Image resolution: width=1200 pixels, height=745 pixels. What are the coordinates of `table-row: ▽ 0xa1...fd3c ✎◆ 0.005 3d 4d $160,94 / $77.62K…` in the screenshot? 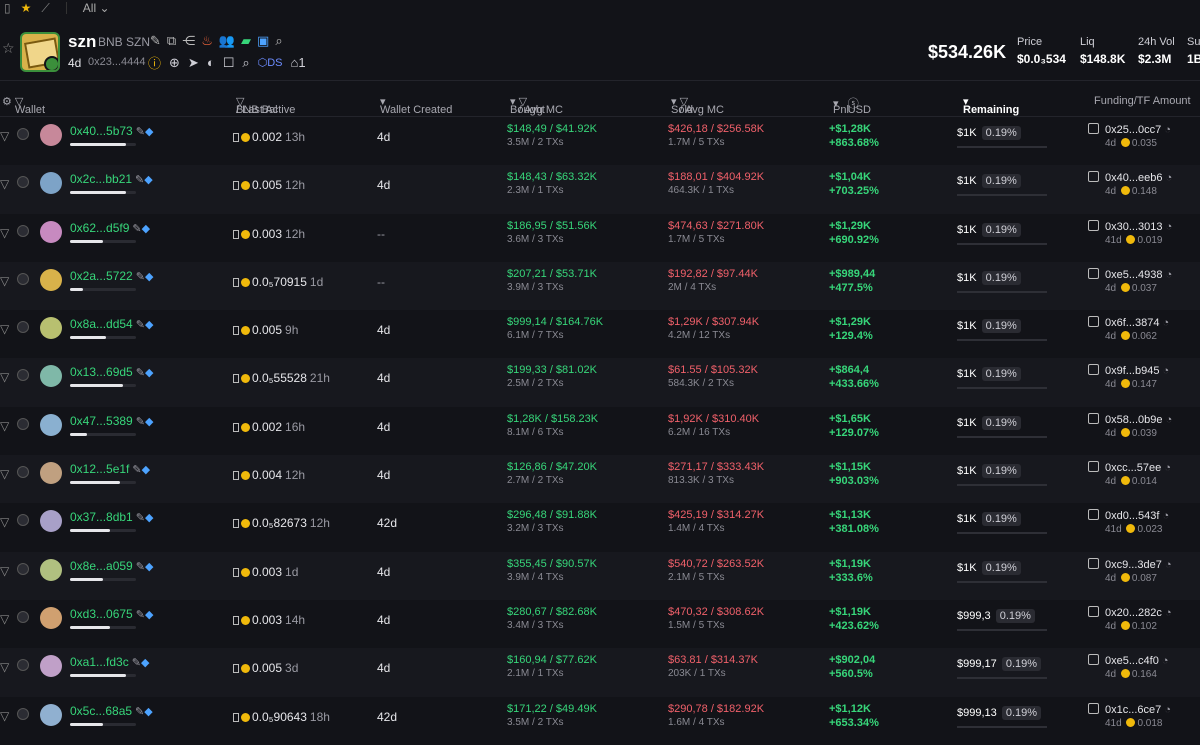 It's located at (600, 672).